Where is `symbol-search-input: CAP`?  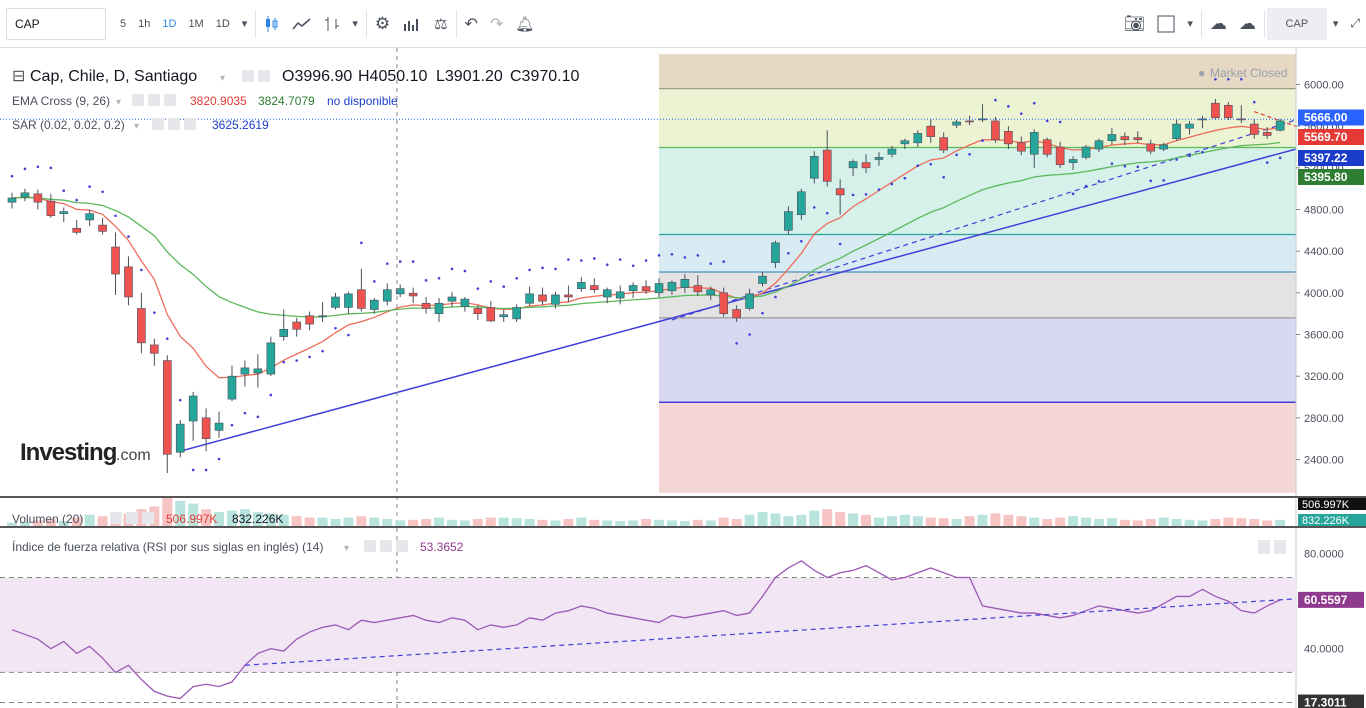 symbol-search-input: CAP is located at coordinates (56, 23).